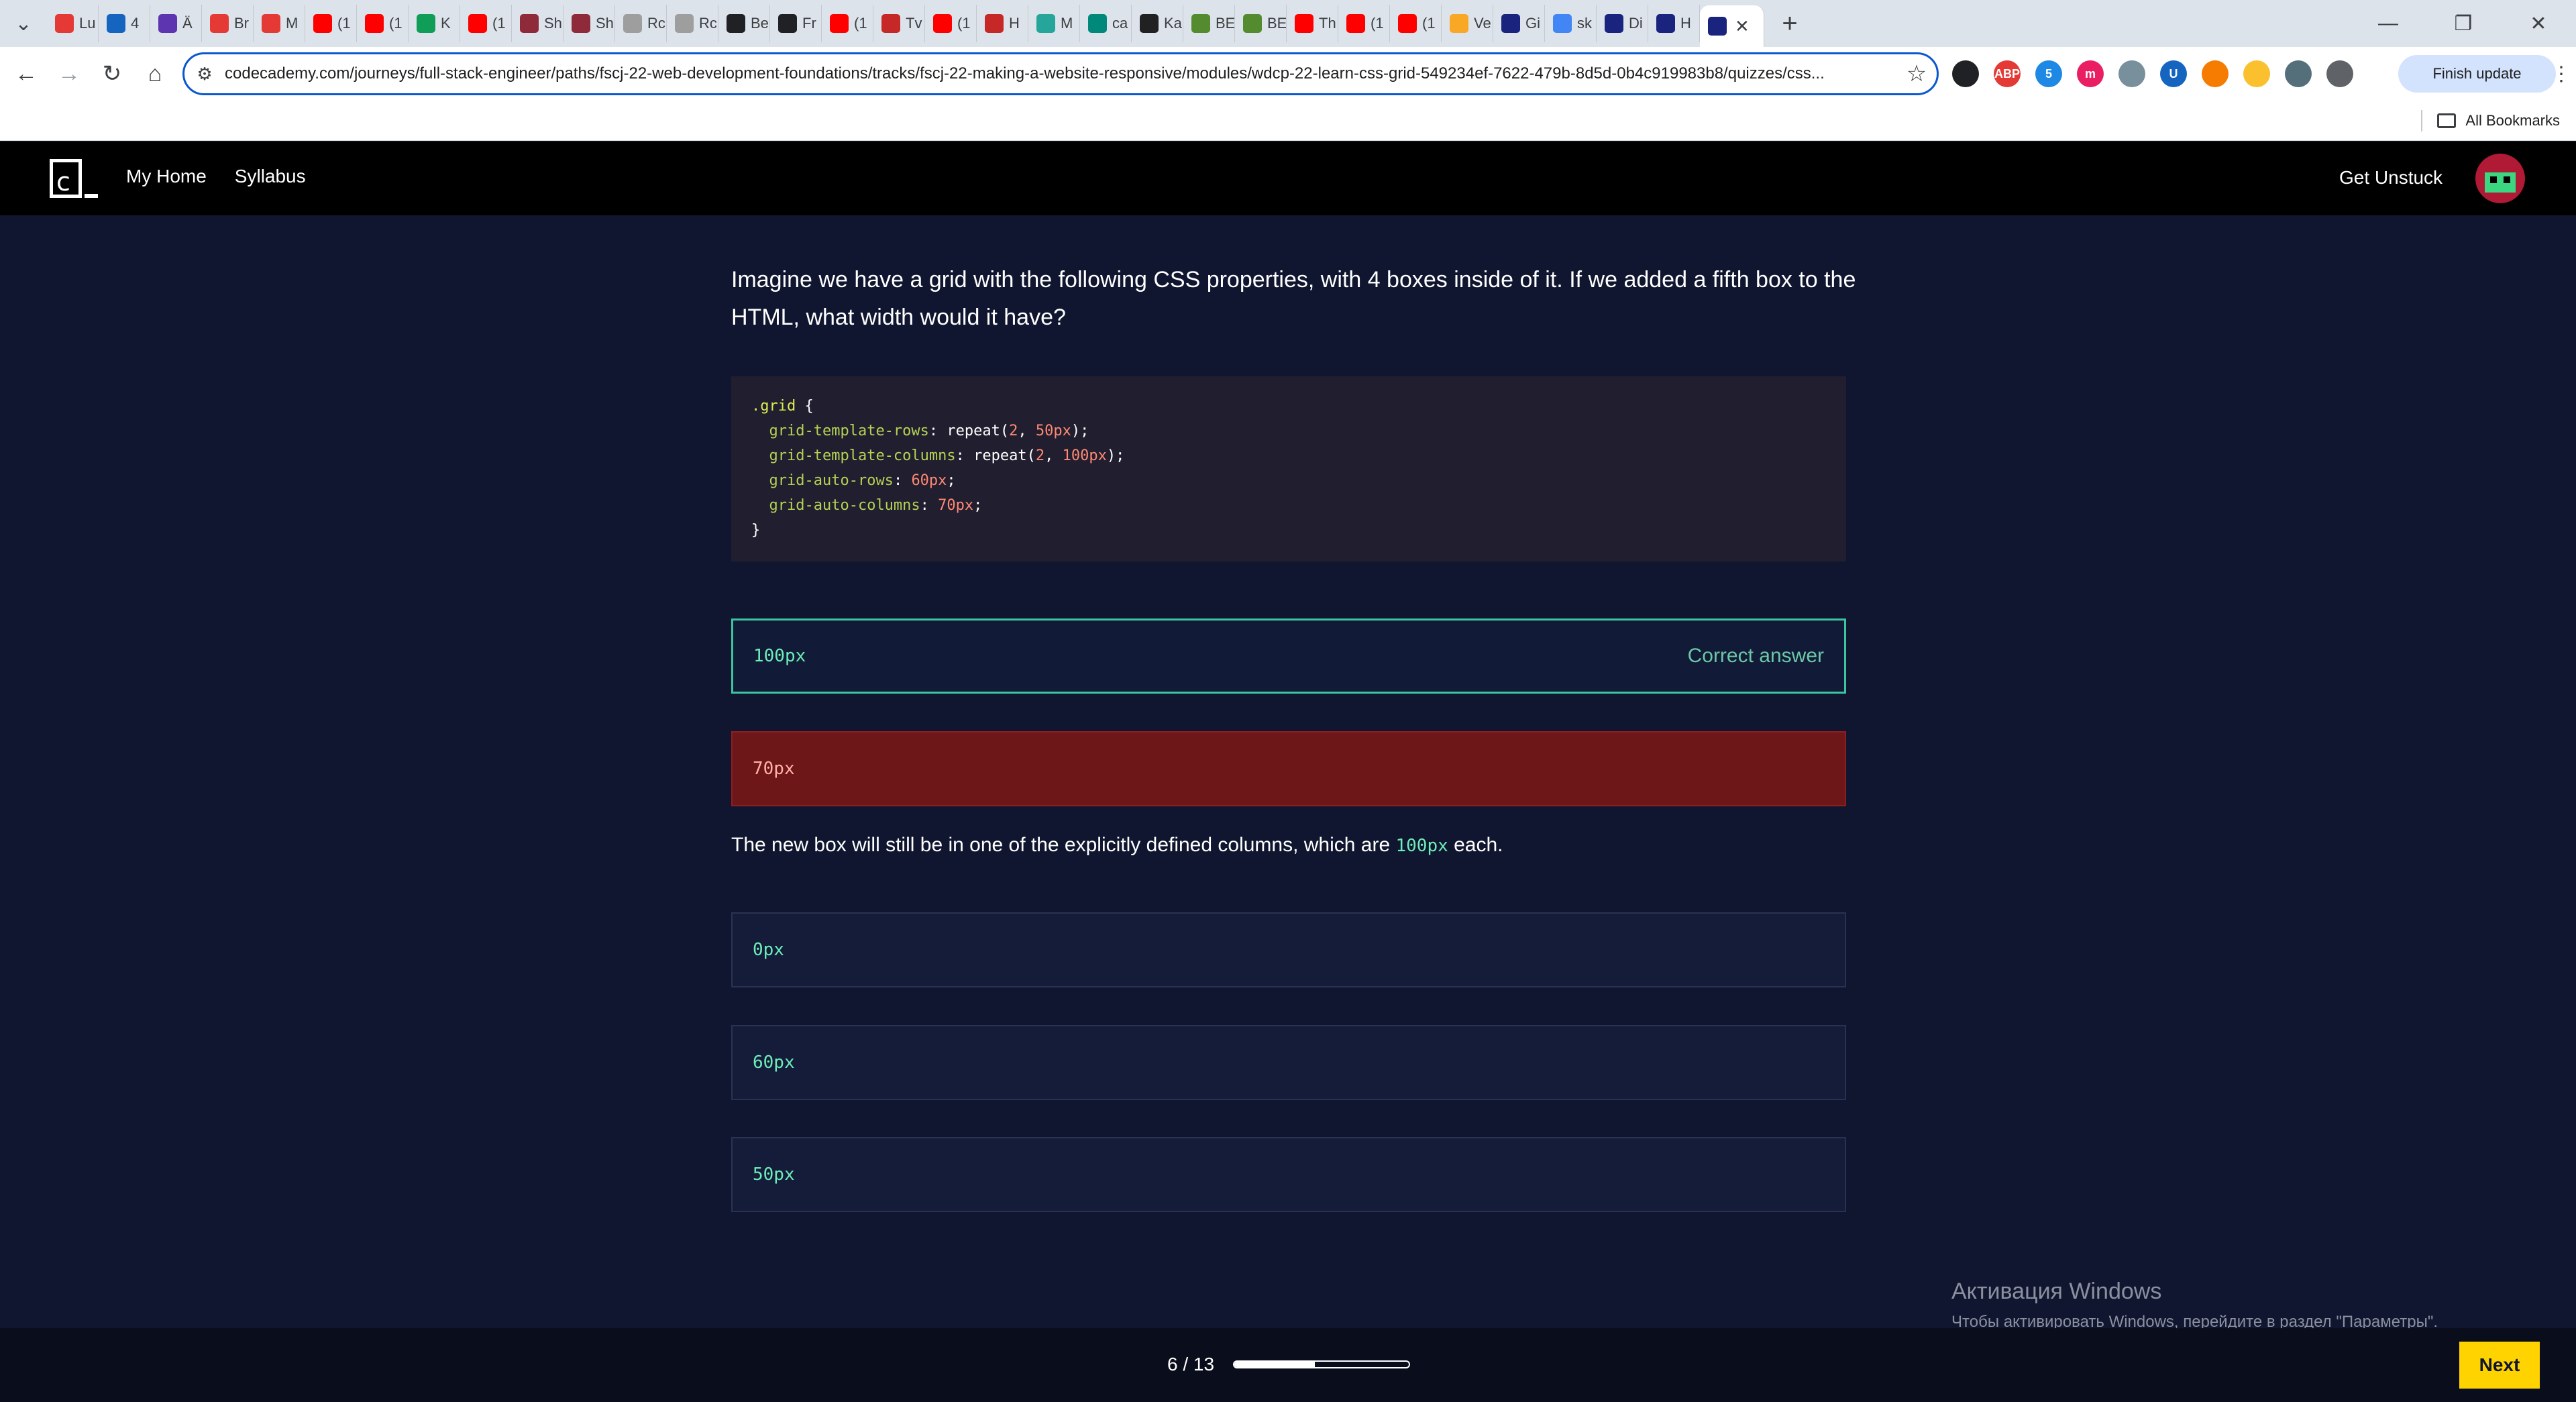 This screenshot has width=2576, height=1402. What do you see at coordinates (434, 24) in the screenshot?
I see `browser-tab: K` at bounding box center [434, 24].